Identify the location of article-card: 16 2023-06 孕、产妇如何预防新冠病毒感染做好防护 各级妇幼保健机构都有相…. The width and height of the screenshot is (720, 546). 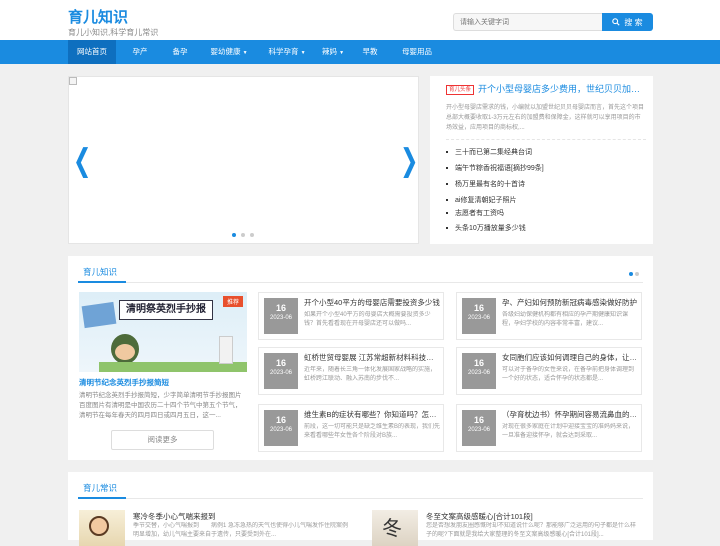
(549, 316).